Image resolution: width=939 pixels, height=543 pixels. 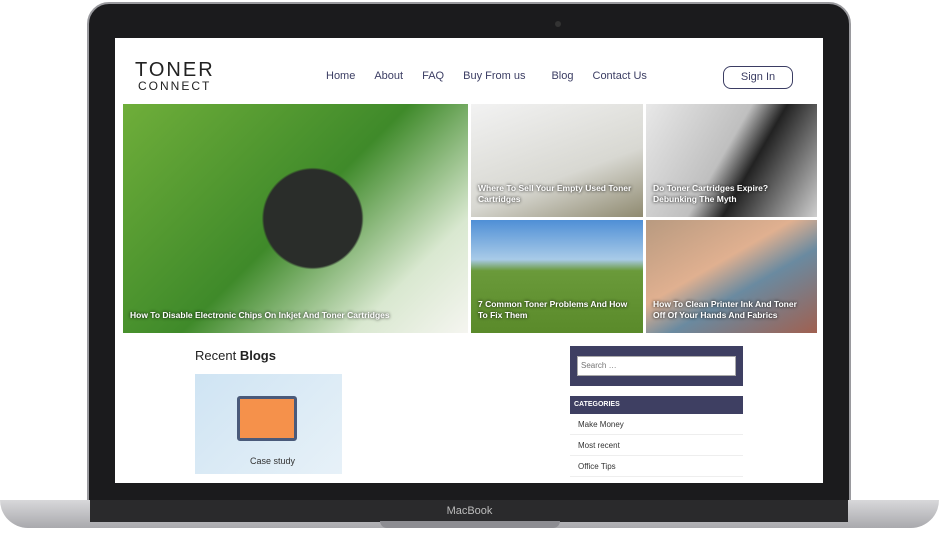 I want to click on logo-line2: CONNECT, so click(x=175, y=86).